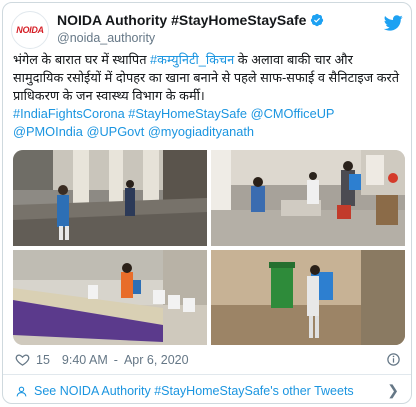 This screenshot has height=407, width=416. Describe the element at coordinates (85, 360) in the screenshot. I see `tweet-time: 9:40 AM` at that location.